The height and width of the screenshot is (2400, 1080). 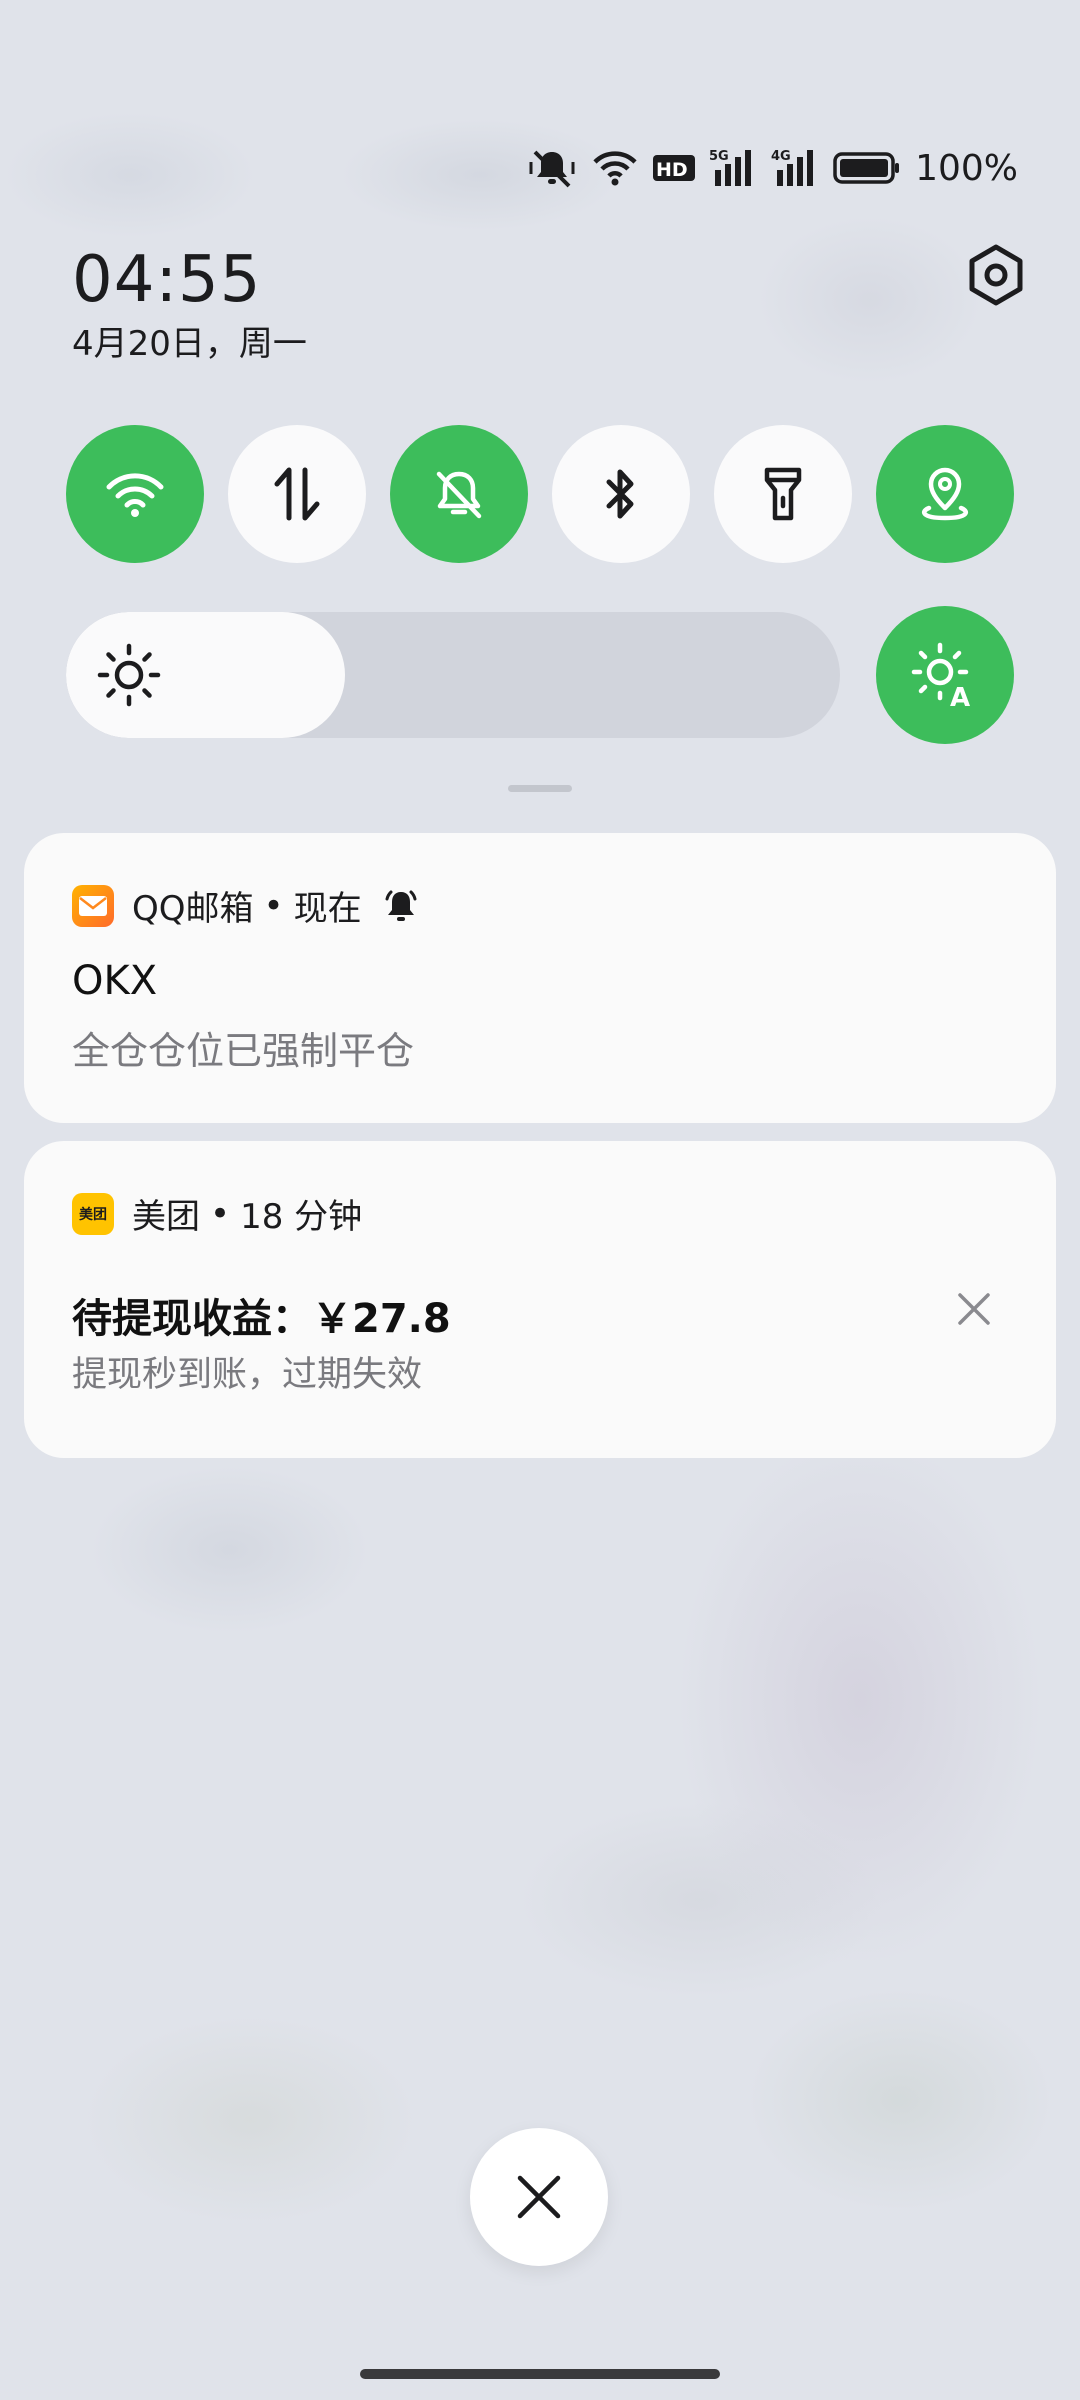 What do you see at coordinates (540, 2374) in the screenshot?
I see `home-indicator` at bounding box center [540, 2374].